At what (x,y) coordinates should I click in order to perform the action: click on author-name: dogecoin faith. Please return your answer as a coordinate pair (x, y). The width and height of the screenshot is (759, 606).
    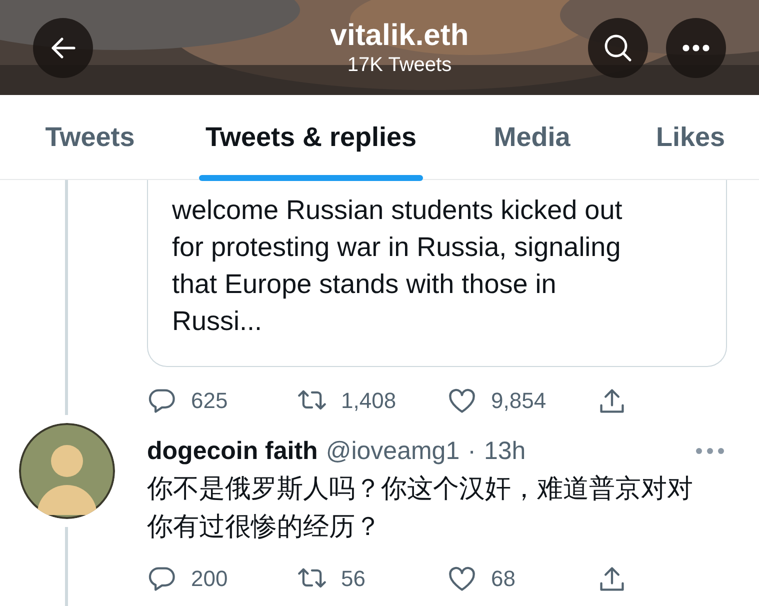
    Looking at the image, I should click on (232, 451).